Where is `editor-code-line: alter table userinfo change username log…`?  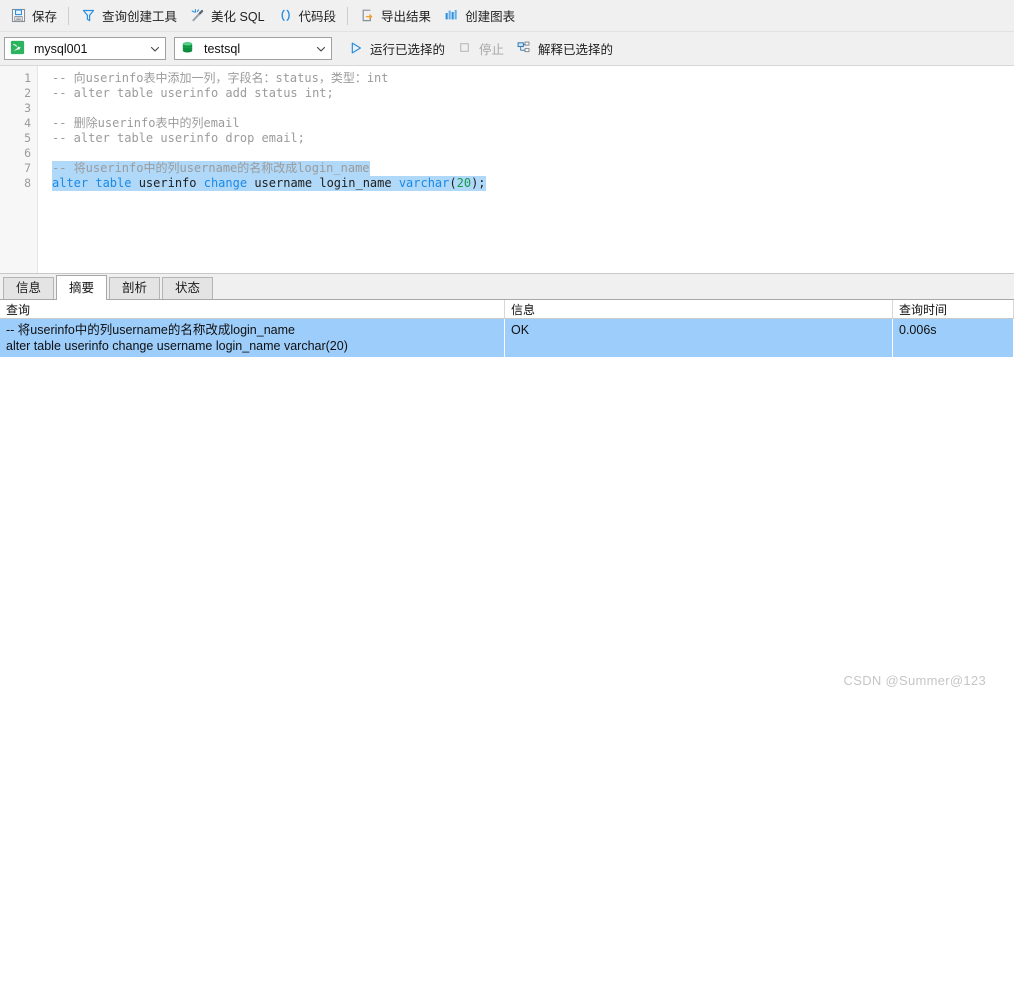
editor-code-line: alter table userinfo change username log… is located at coordinates (533, 183).